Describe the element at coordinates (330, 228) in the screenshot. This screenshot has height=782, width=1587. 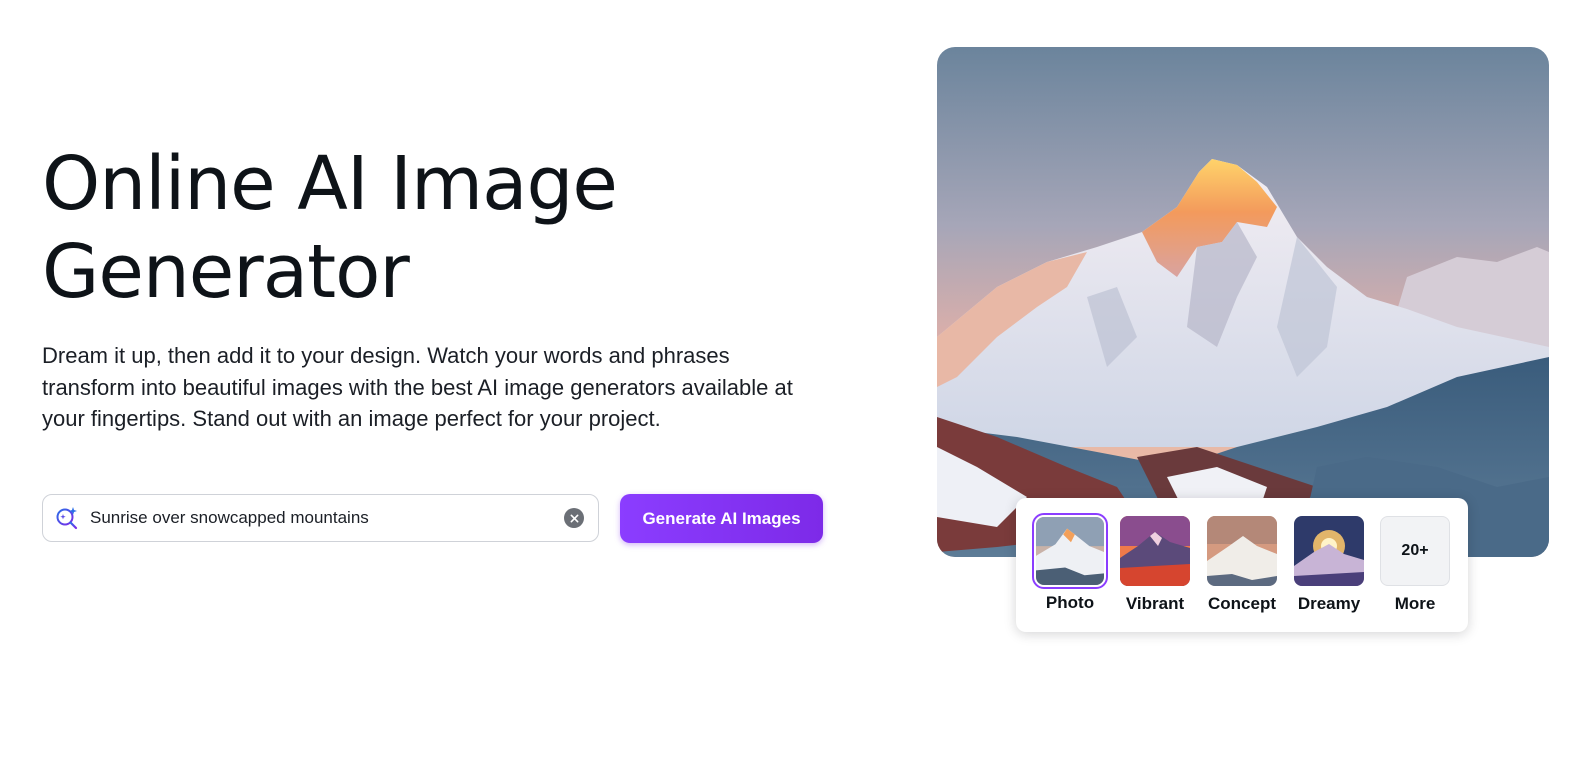
I see `page-title: Online AI Image Generator` at that location.